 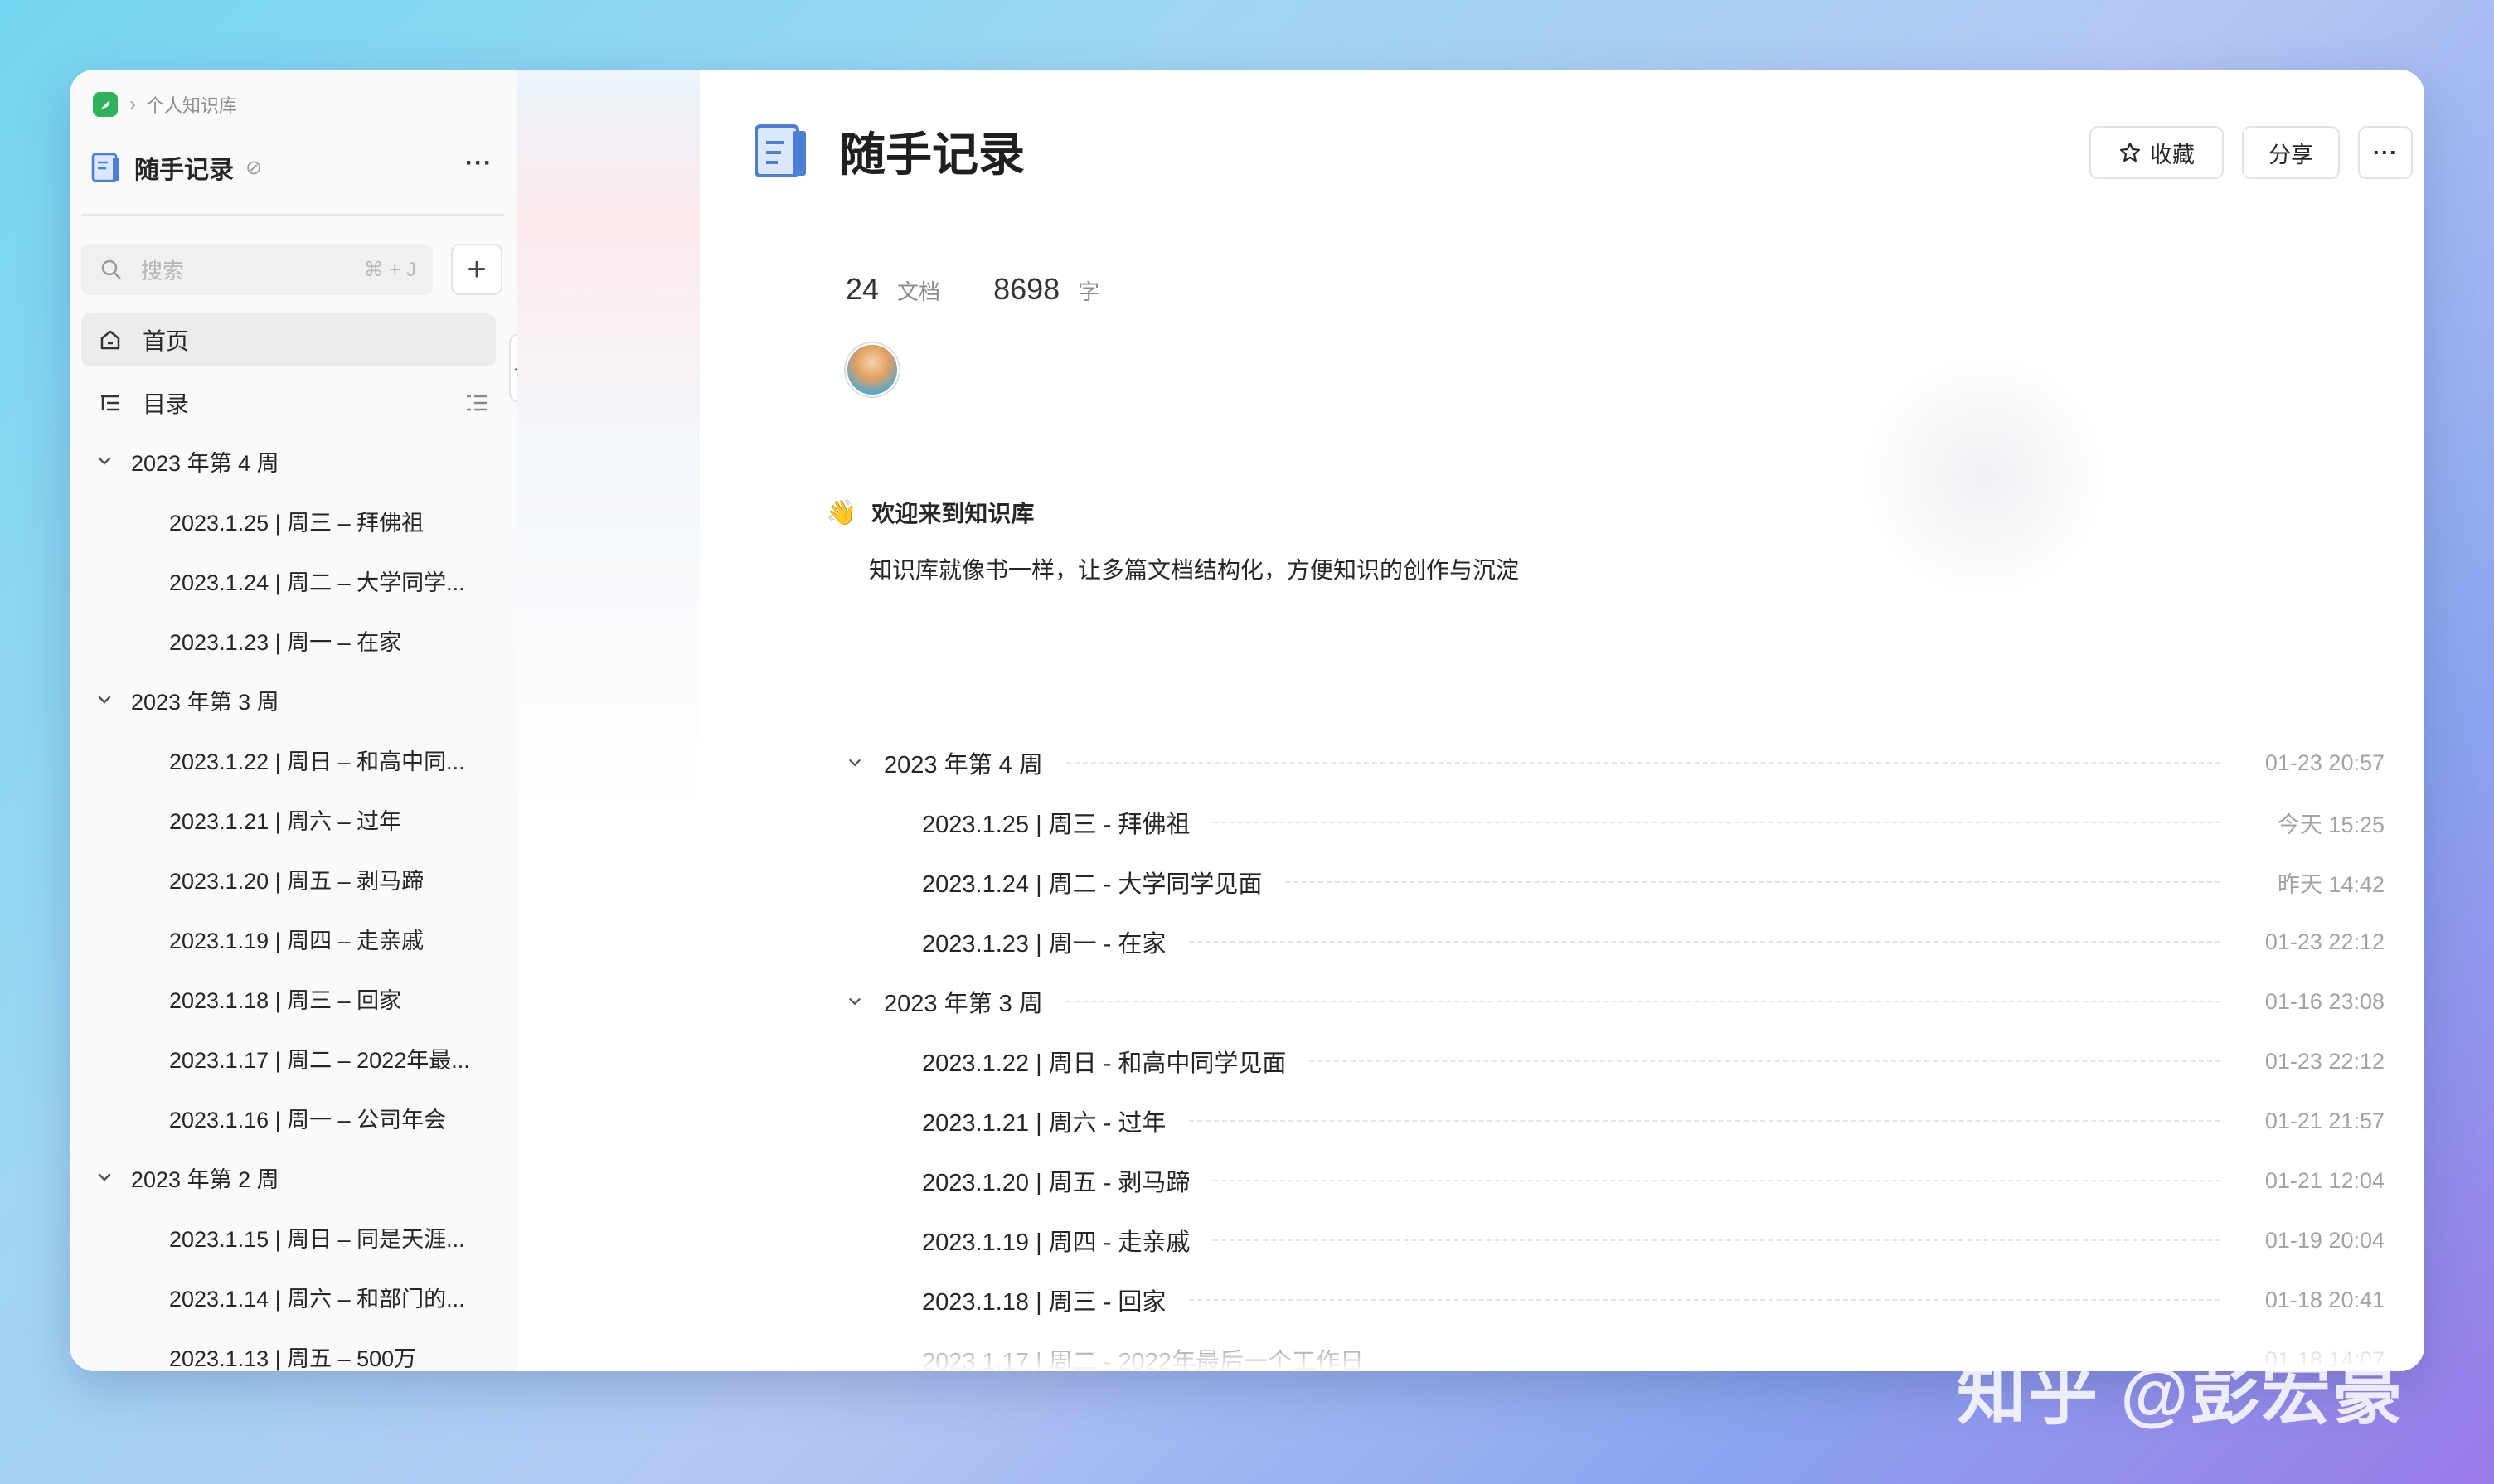 What do you see at coordinates (205, 702) in the screenshot?
I see `tree-item-label: 2023 年第 3 周` at bounding box center [205, 702].